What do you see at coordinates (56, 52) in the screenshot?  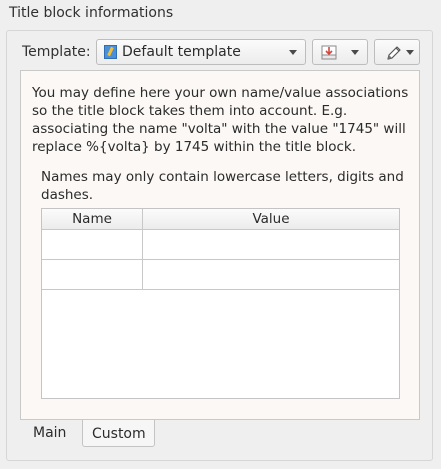 I see `template-label: Template:` at bounding box center [56, 52].